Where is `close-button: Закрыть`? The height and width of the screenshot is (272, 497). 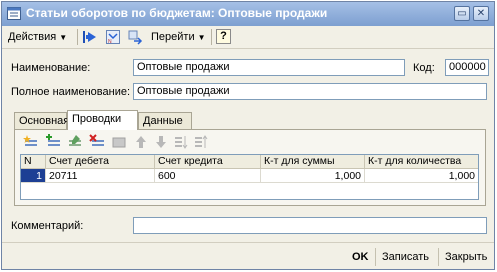
close-button: Закрыть is located at coordinates (466, 257).